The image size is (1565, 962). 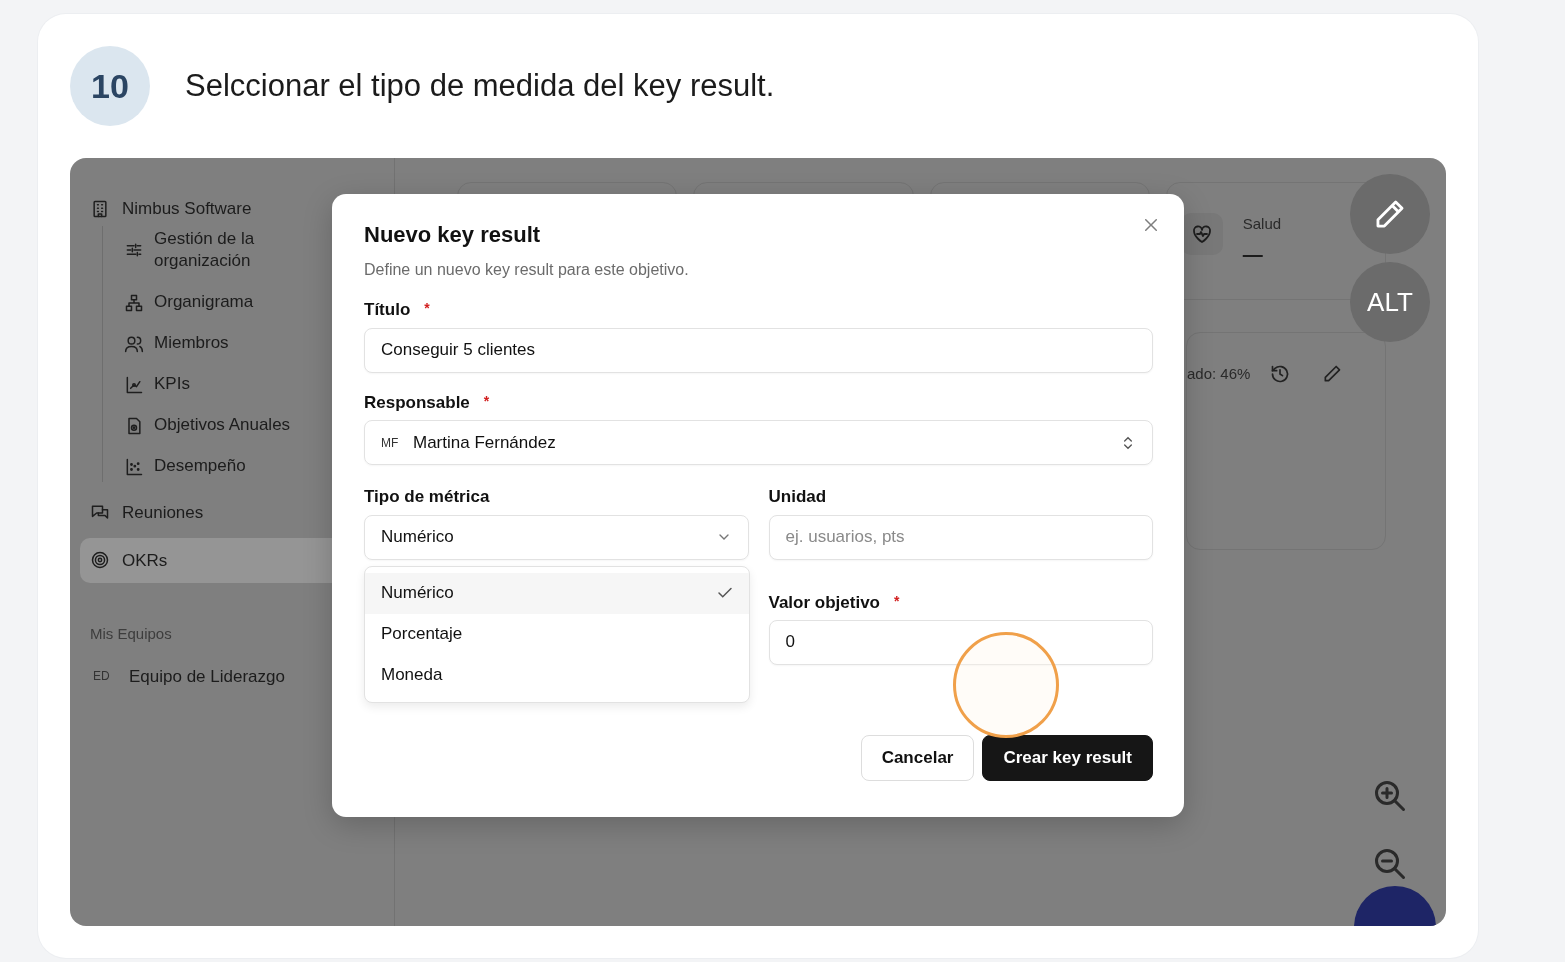 I want to click on scatter-chart-icon, so click(x=134, y=466).